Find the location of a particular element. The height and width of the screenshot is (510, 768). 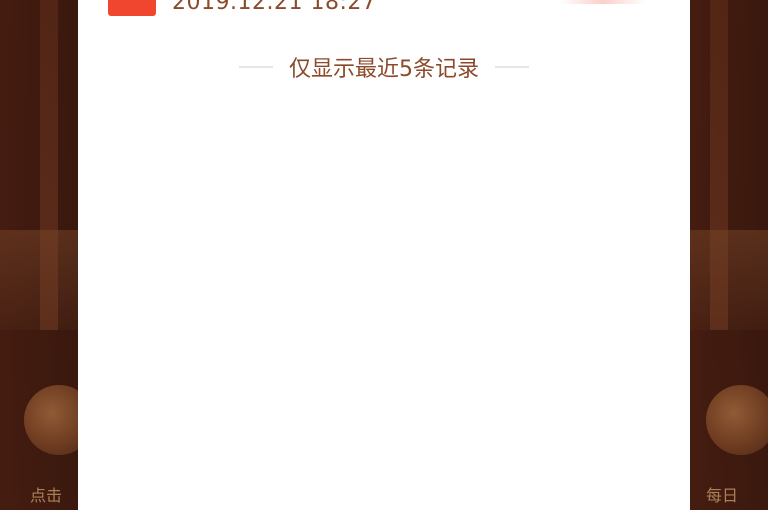

record-amount-cut-off is located at coordinates (603, 2).